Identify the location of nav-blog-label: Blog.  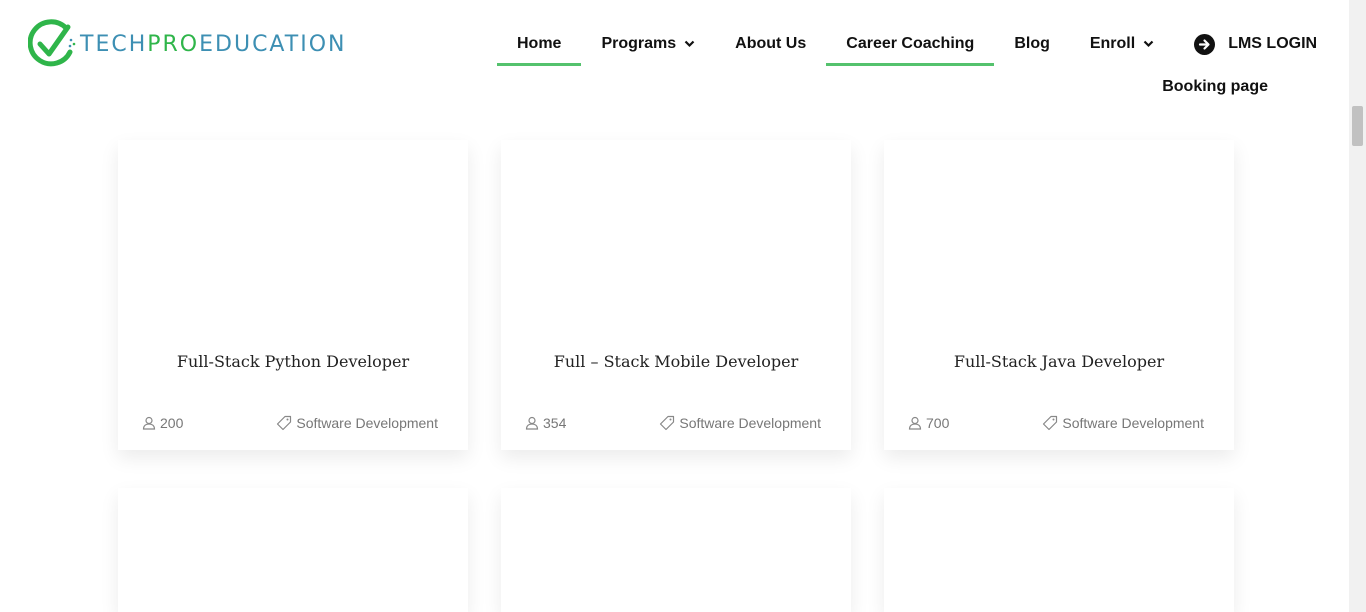
(1032, 43).